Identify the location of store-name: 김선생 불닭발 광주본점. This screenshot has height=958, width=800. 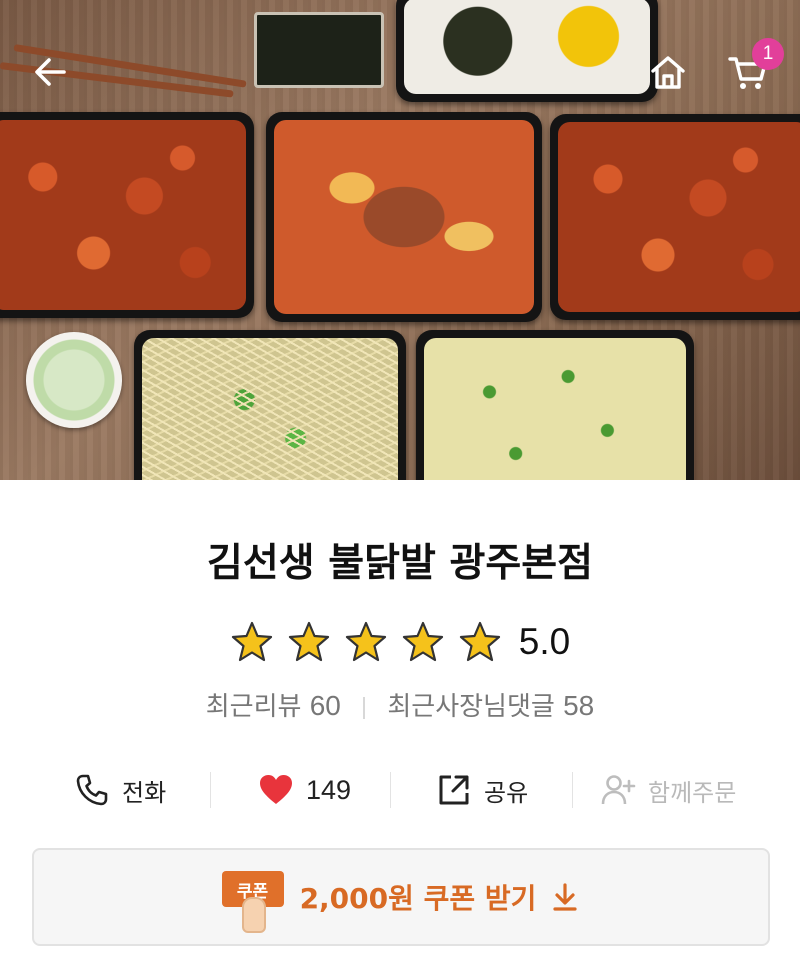
(400, 563).